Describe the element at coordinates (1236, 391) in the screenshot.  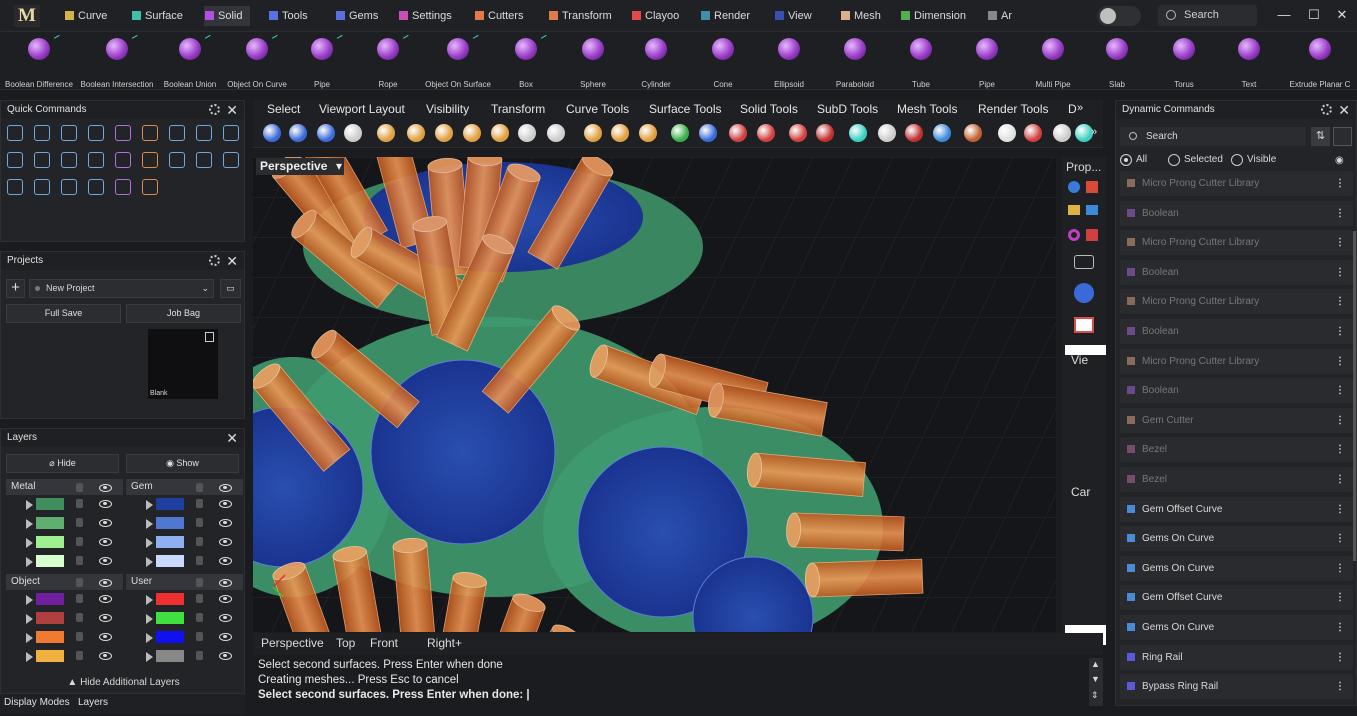
I see `dynamic-command-item: Boolean ⋮` at that location.